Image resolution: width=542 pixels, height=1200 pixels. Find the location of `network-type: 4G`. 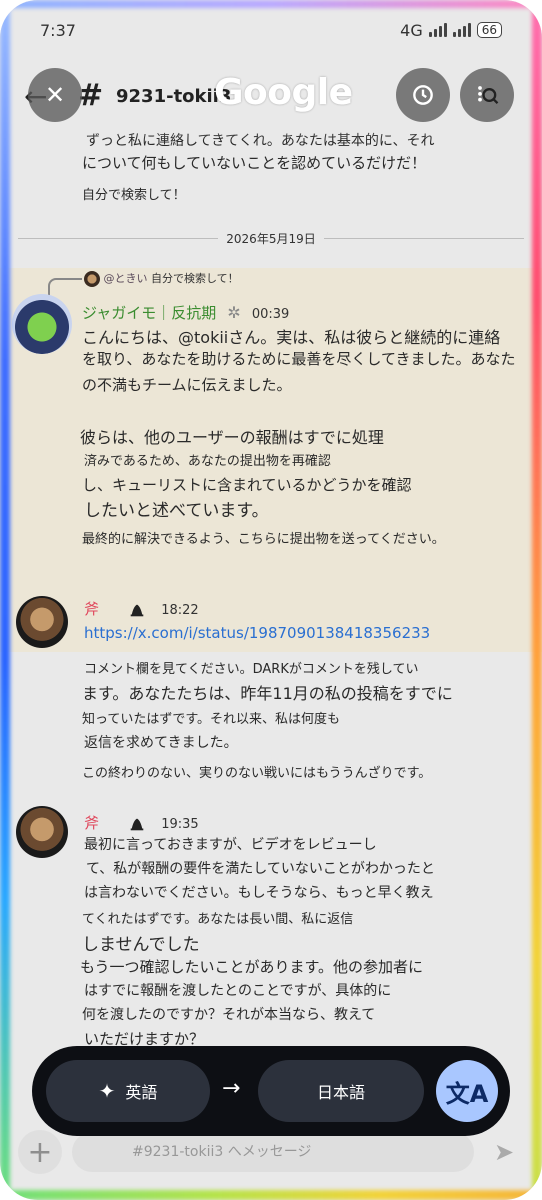

network-type: 4G is located at coordinates (411, 30).